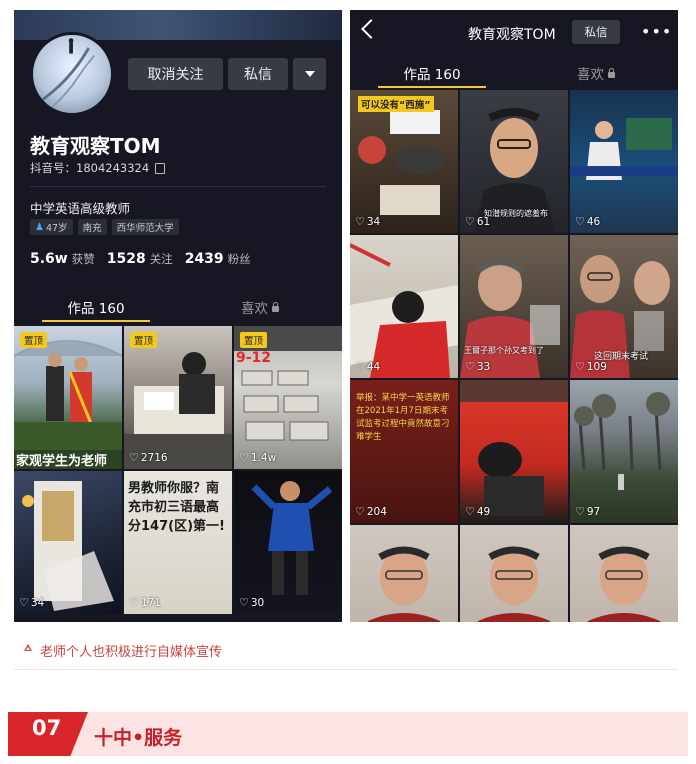 This screenshot has width=696, height=764. I want to click on video-thumb: 这回期末考试 ♡ 109, so click(624, 306).